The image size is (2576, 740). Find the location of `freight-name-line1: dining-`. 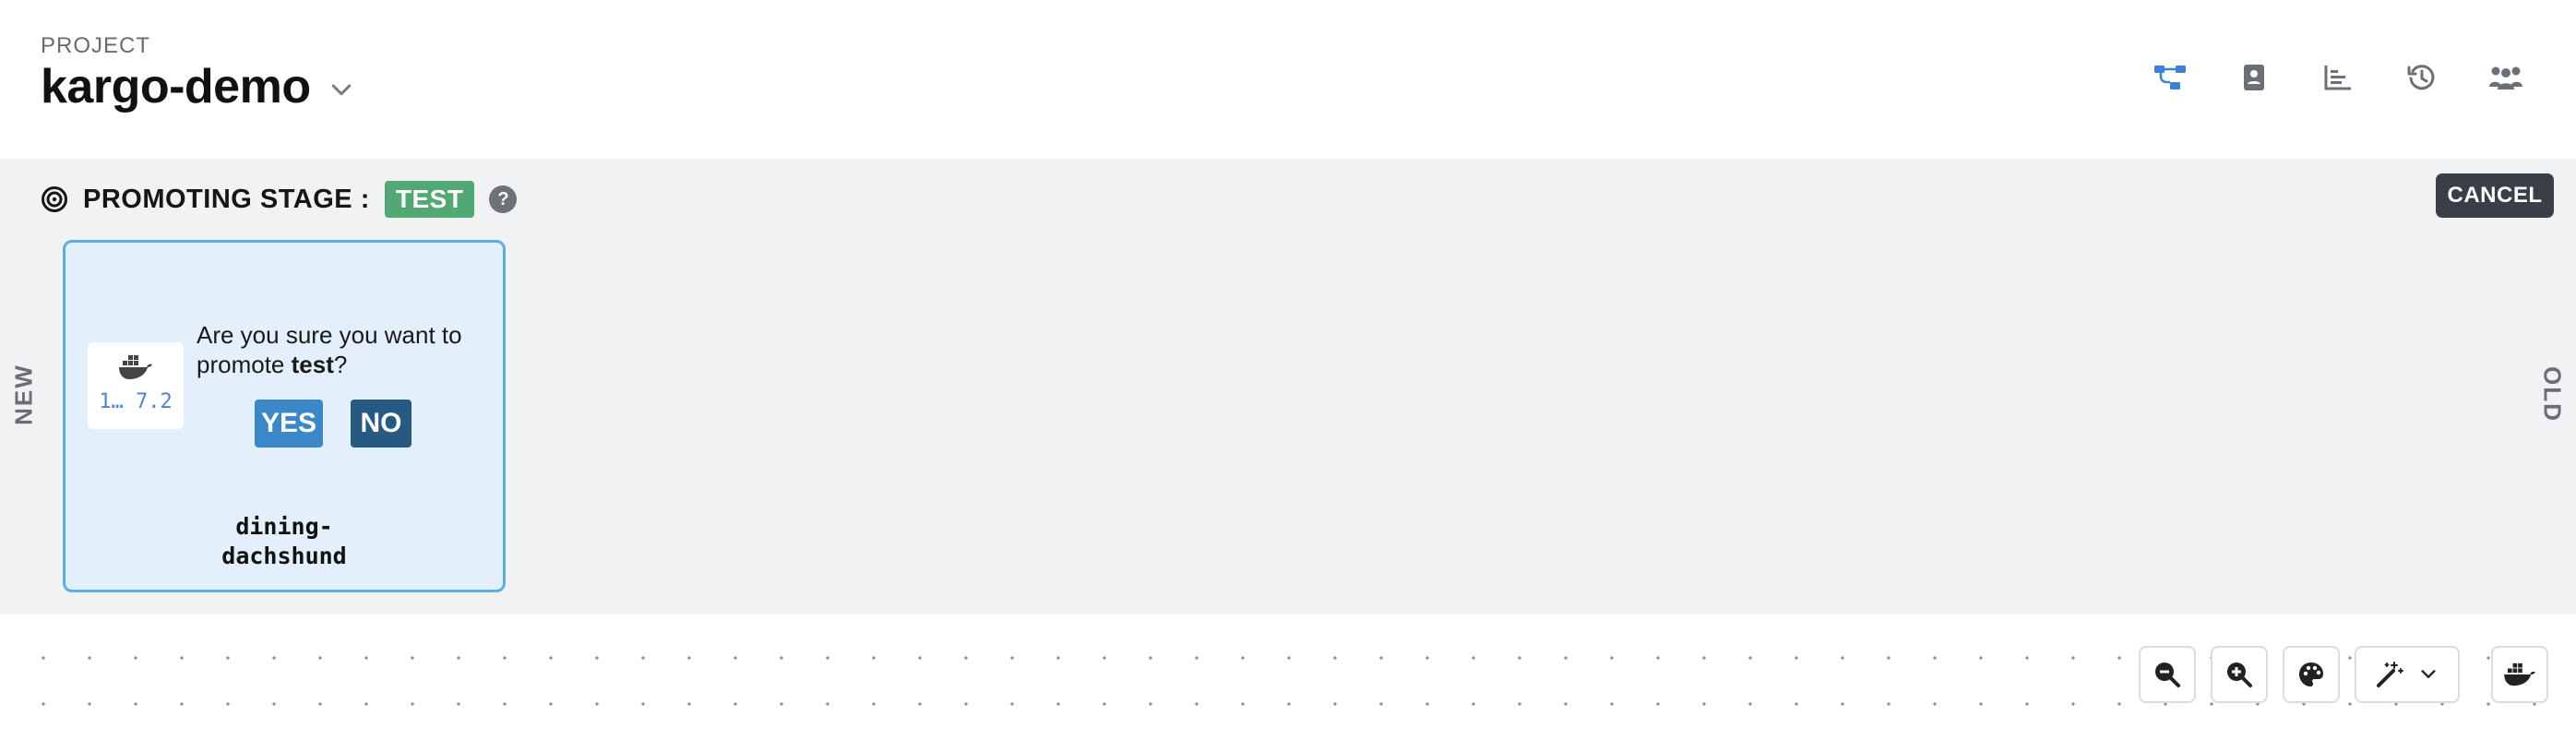

freight-name-line1: dining- is located at coordinates (284, 527).